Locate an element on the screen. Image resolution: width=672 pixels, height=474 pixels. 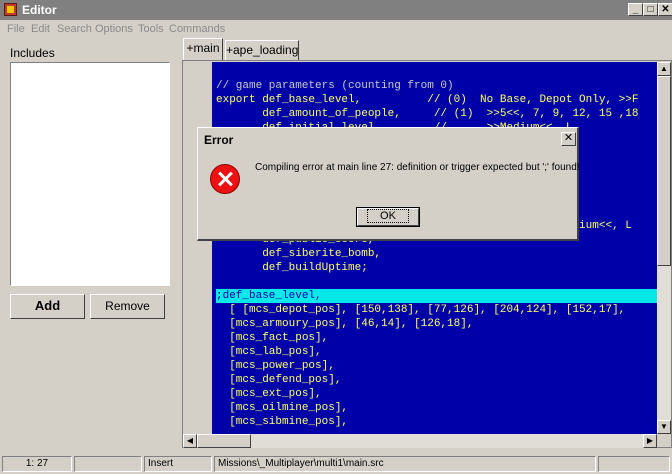
ok-button: OK is located at coordinates (388, 217).